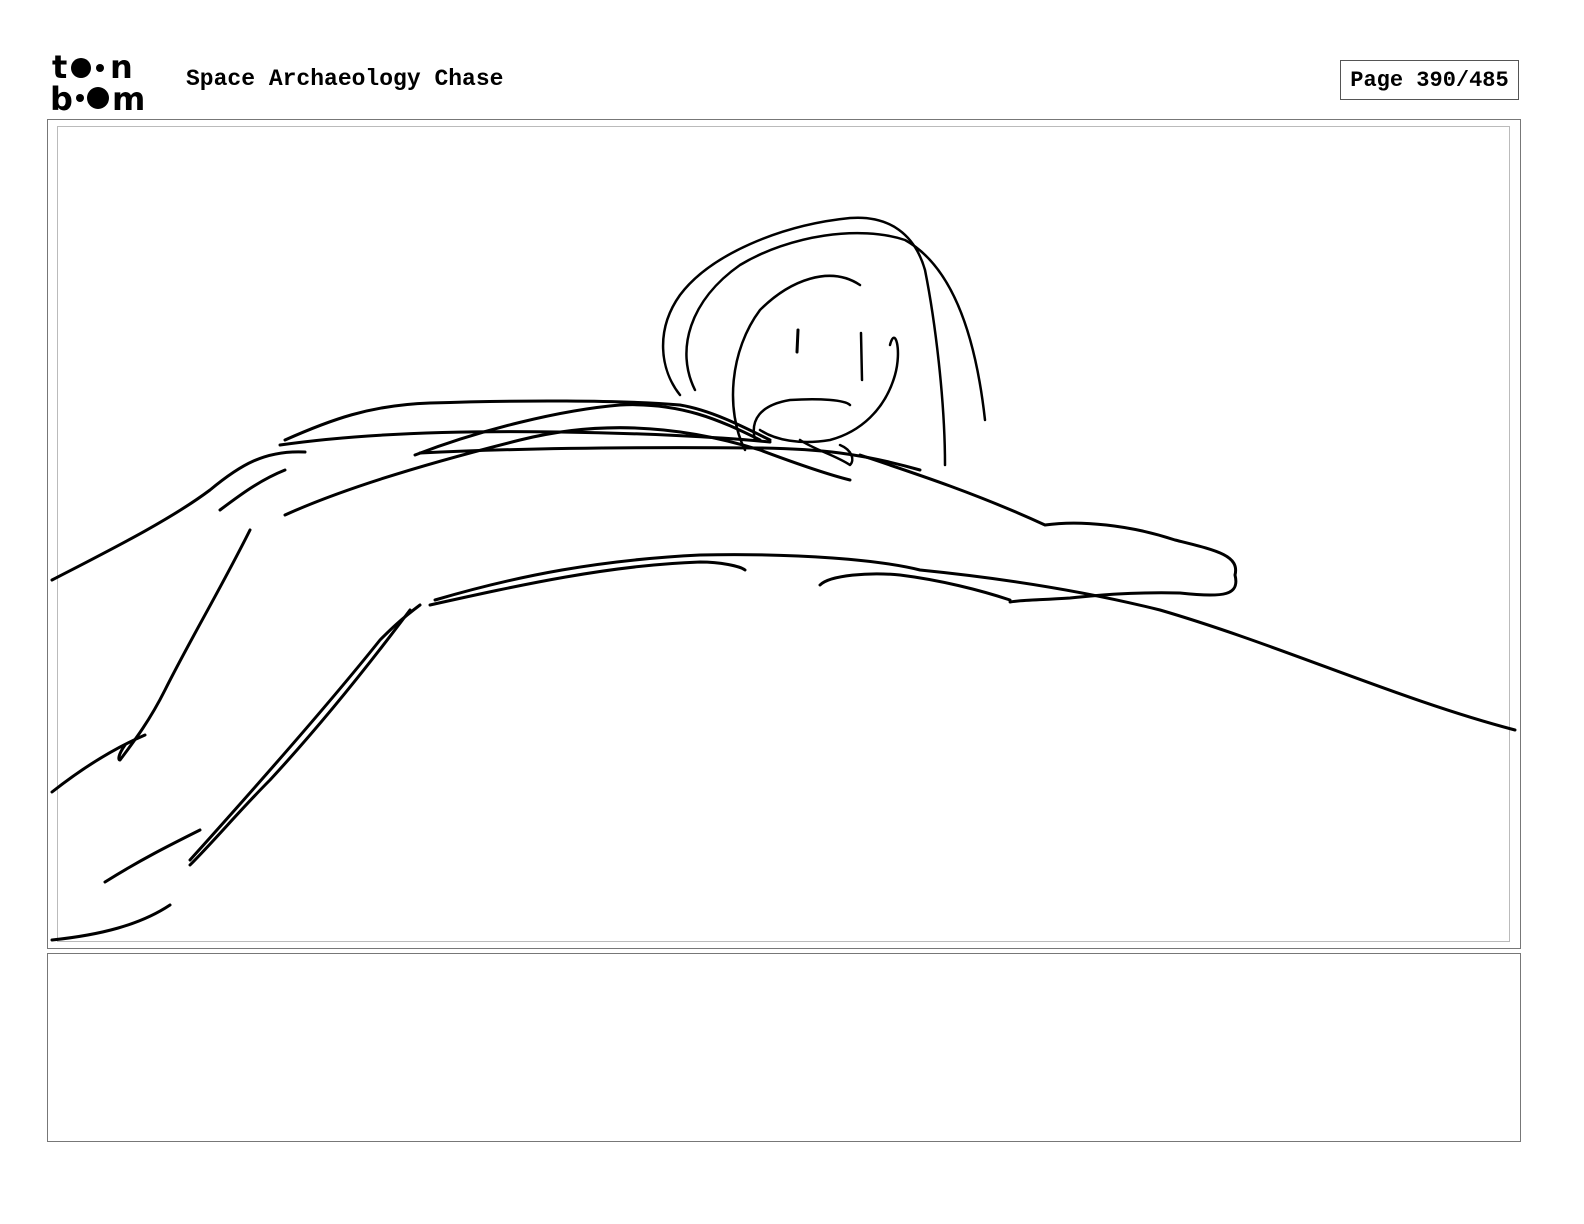  What do you see at coordinates (784, 1047) in the screenshot?
I see `notes-box` at bounding box center [784, 1047].